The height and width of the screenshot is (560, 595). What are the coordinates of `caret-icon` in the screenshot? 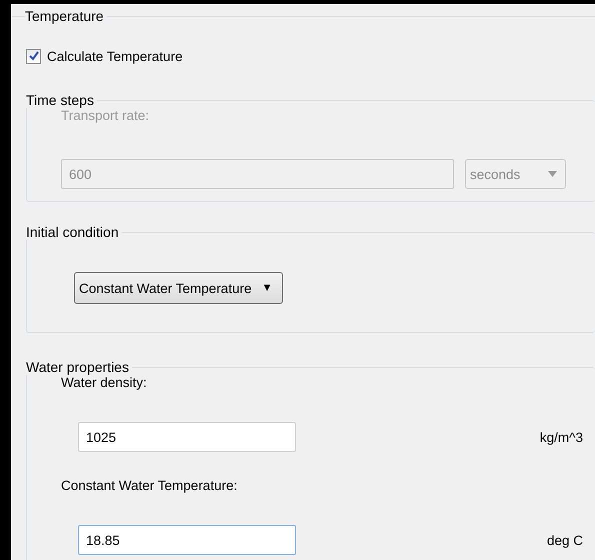 It's located at (552, 174).